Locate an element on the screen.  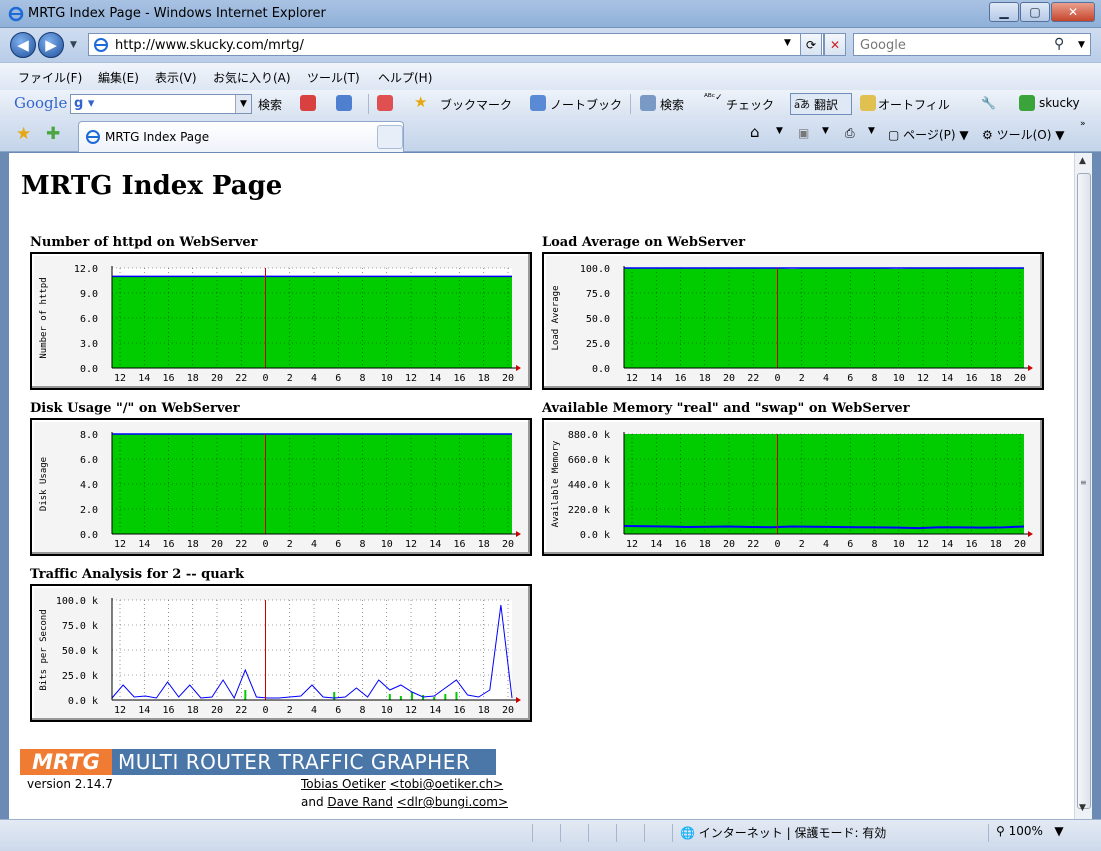
menu-view: 表示(V) is located at coordinates (176, 77).